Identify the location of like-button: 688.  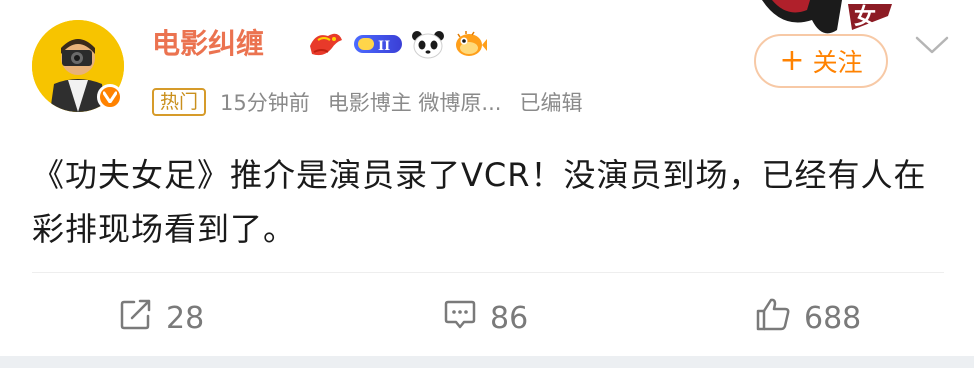
(807, 318).